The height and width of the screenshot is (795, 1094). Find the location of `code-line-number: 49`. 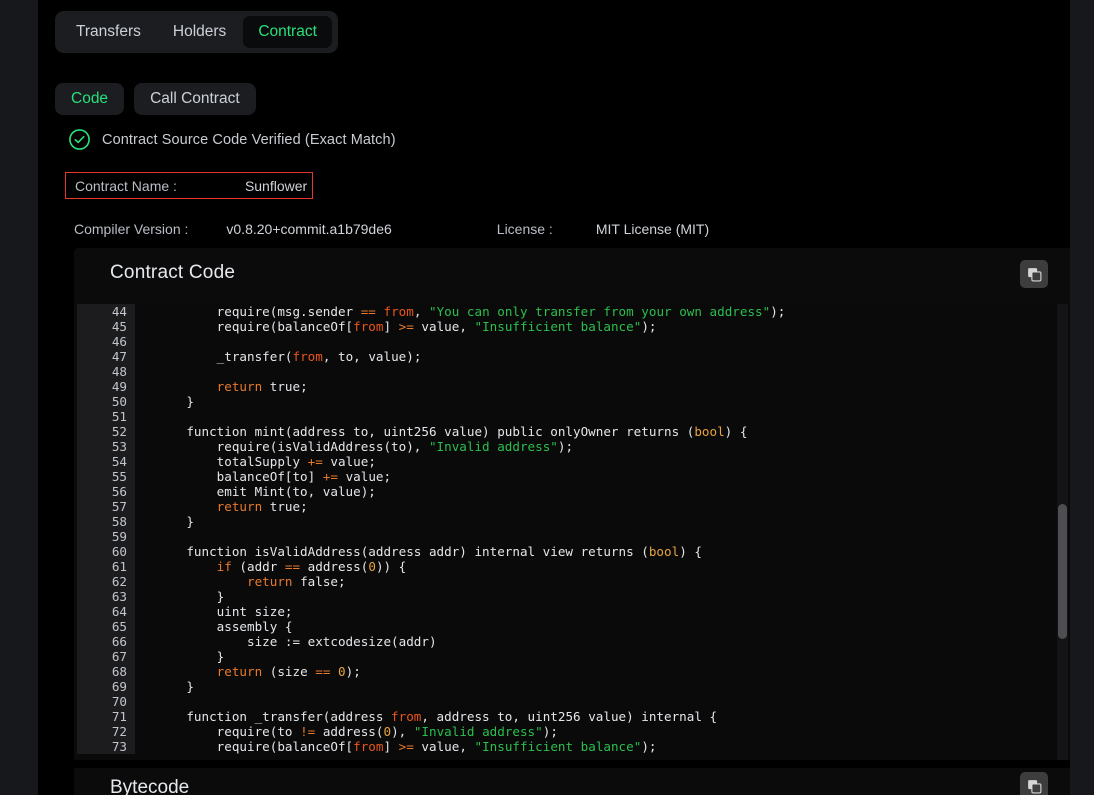

code-line-number: 49 is located at coordinates (106, 387).